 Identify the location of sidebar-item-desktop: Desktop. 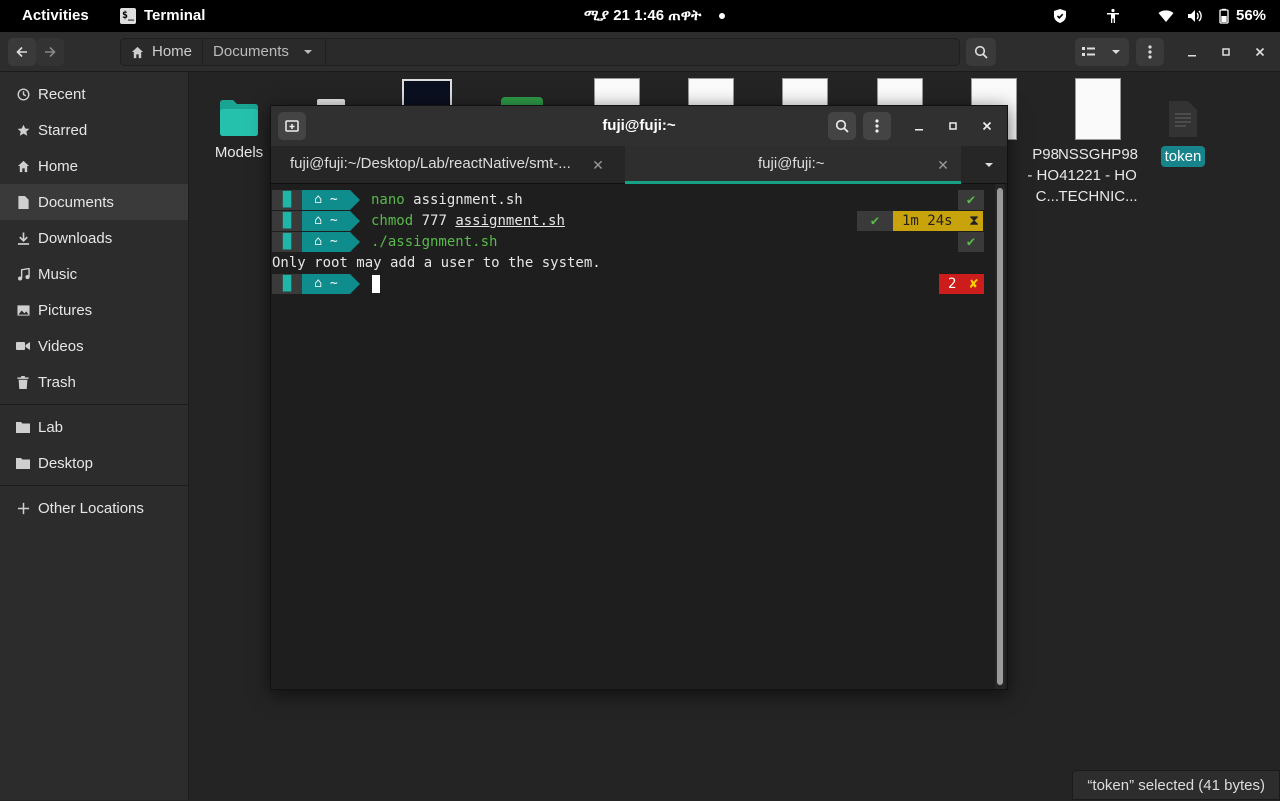
(94, 463).